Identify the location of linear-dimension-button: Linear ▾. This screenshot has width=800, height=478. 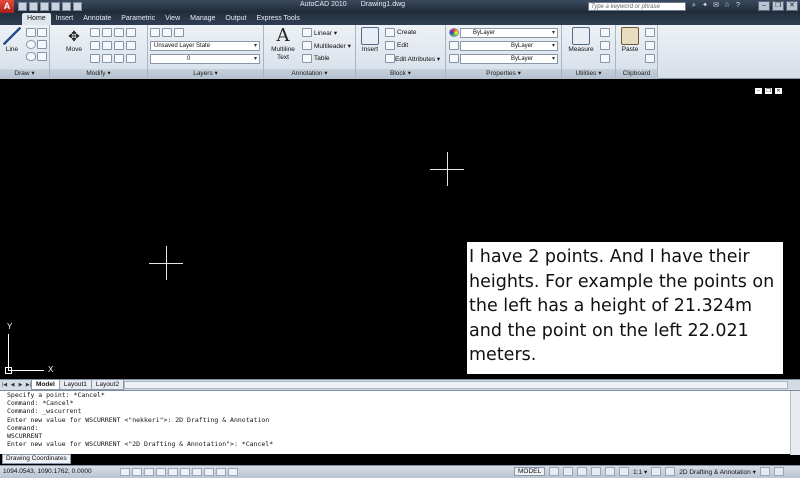
(325, 33).